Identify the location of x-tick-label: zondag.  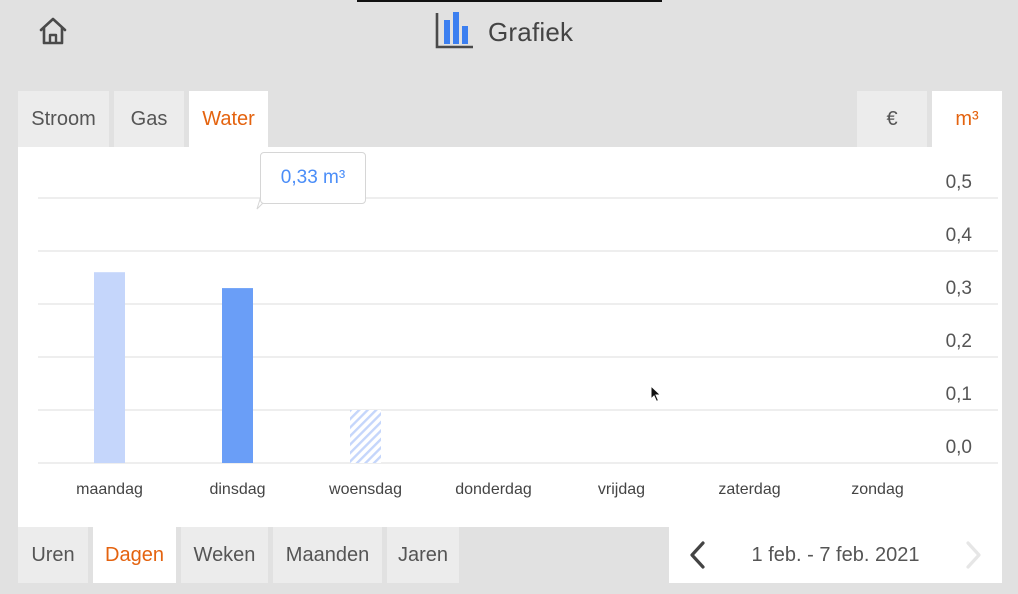
(877, 489).